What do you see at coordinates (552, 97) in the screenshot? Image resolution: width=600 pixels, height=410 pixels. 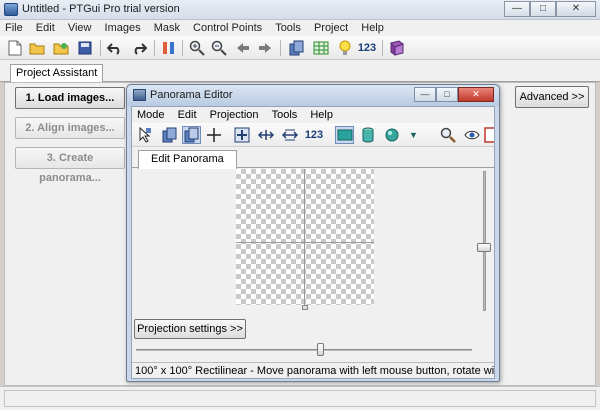 I see `advanced-button: Advanced >>` at bounding box center [552, 97].